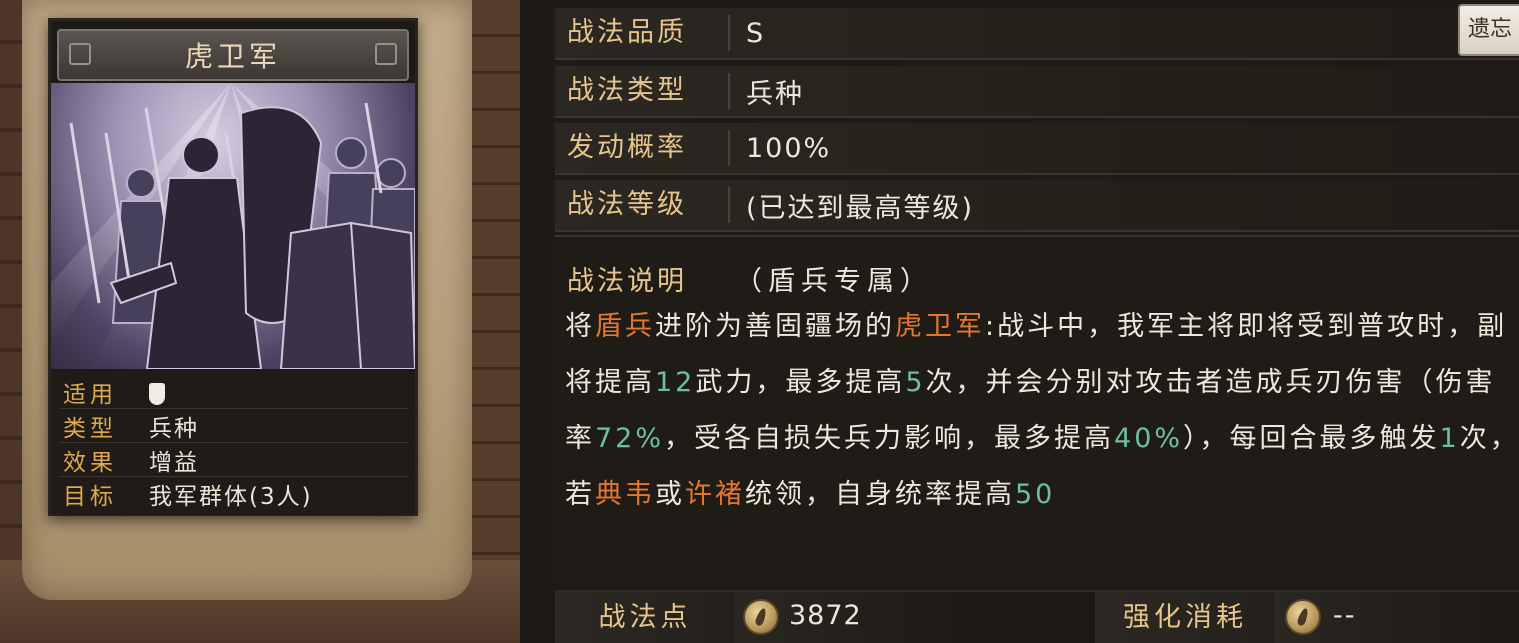 This screenshot has height=643, width=1519. Describe the element at coordinates (1037, 206) in the screenshot. I see `row-level: 战法等级 (已达到最高等级)` at that location.